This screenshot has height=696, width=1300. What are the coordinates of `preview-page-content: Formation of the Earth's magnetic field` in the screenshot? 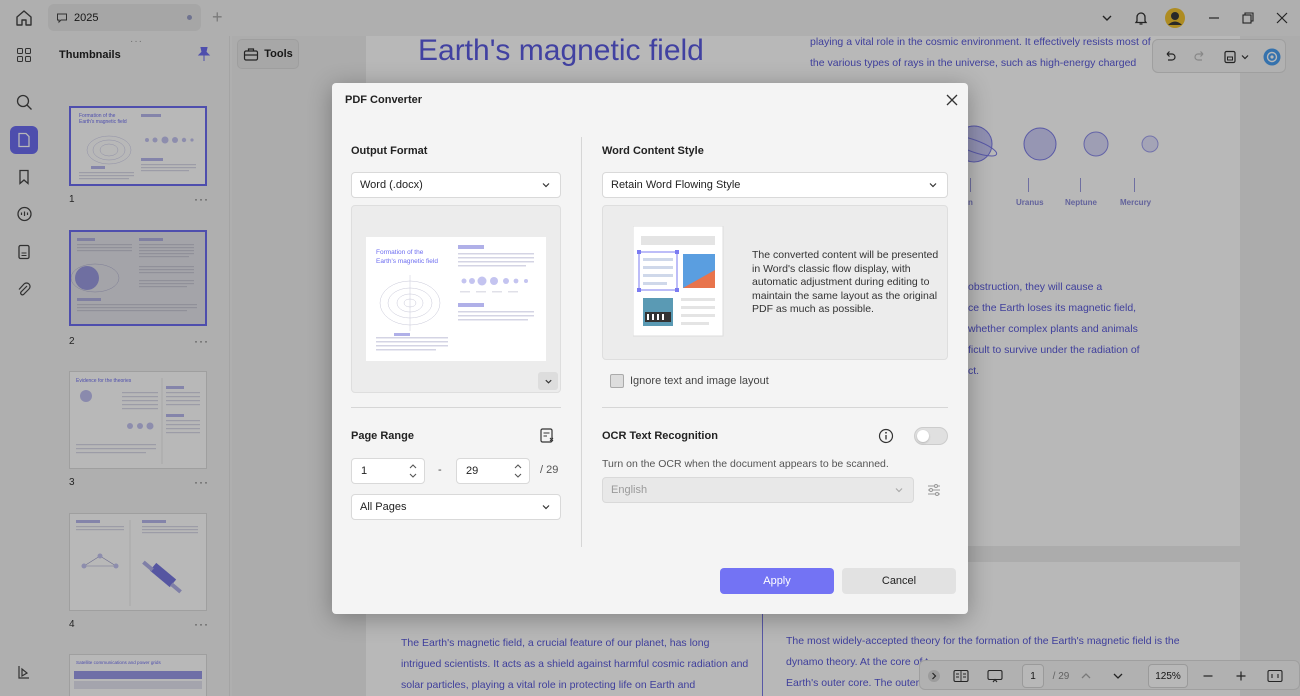 It's located at (455, 298).